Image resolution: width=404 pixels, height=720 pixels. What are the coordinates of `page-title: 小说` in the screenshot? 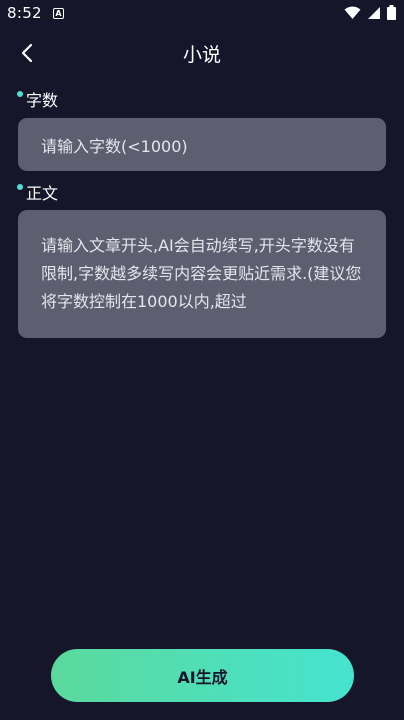 It's located at (201, 55).